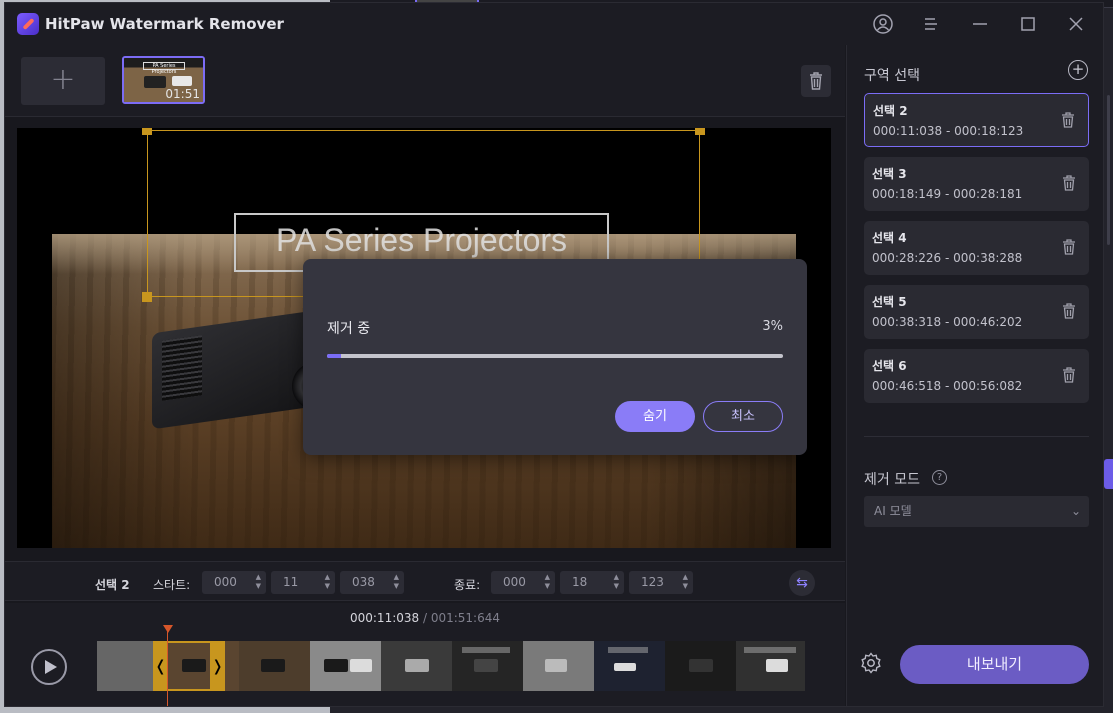 The height and width of the screenshot is (713, 1113). Describe the element at coordinates (172, 585) in the screenshot. I see `start-label: 스타트:` at that location.